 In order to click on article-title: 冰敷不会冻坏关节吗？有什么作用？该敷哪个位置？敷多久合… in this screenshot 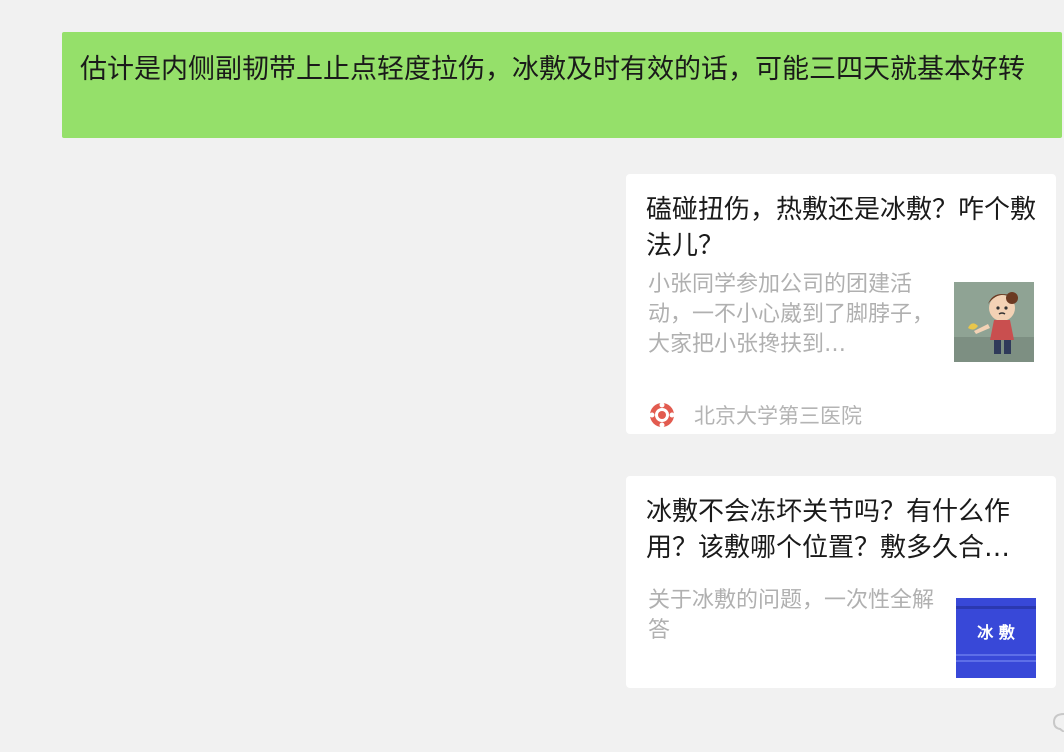, I will do `click(828, 530)`.